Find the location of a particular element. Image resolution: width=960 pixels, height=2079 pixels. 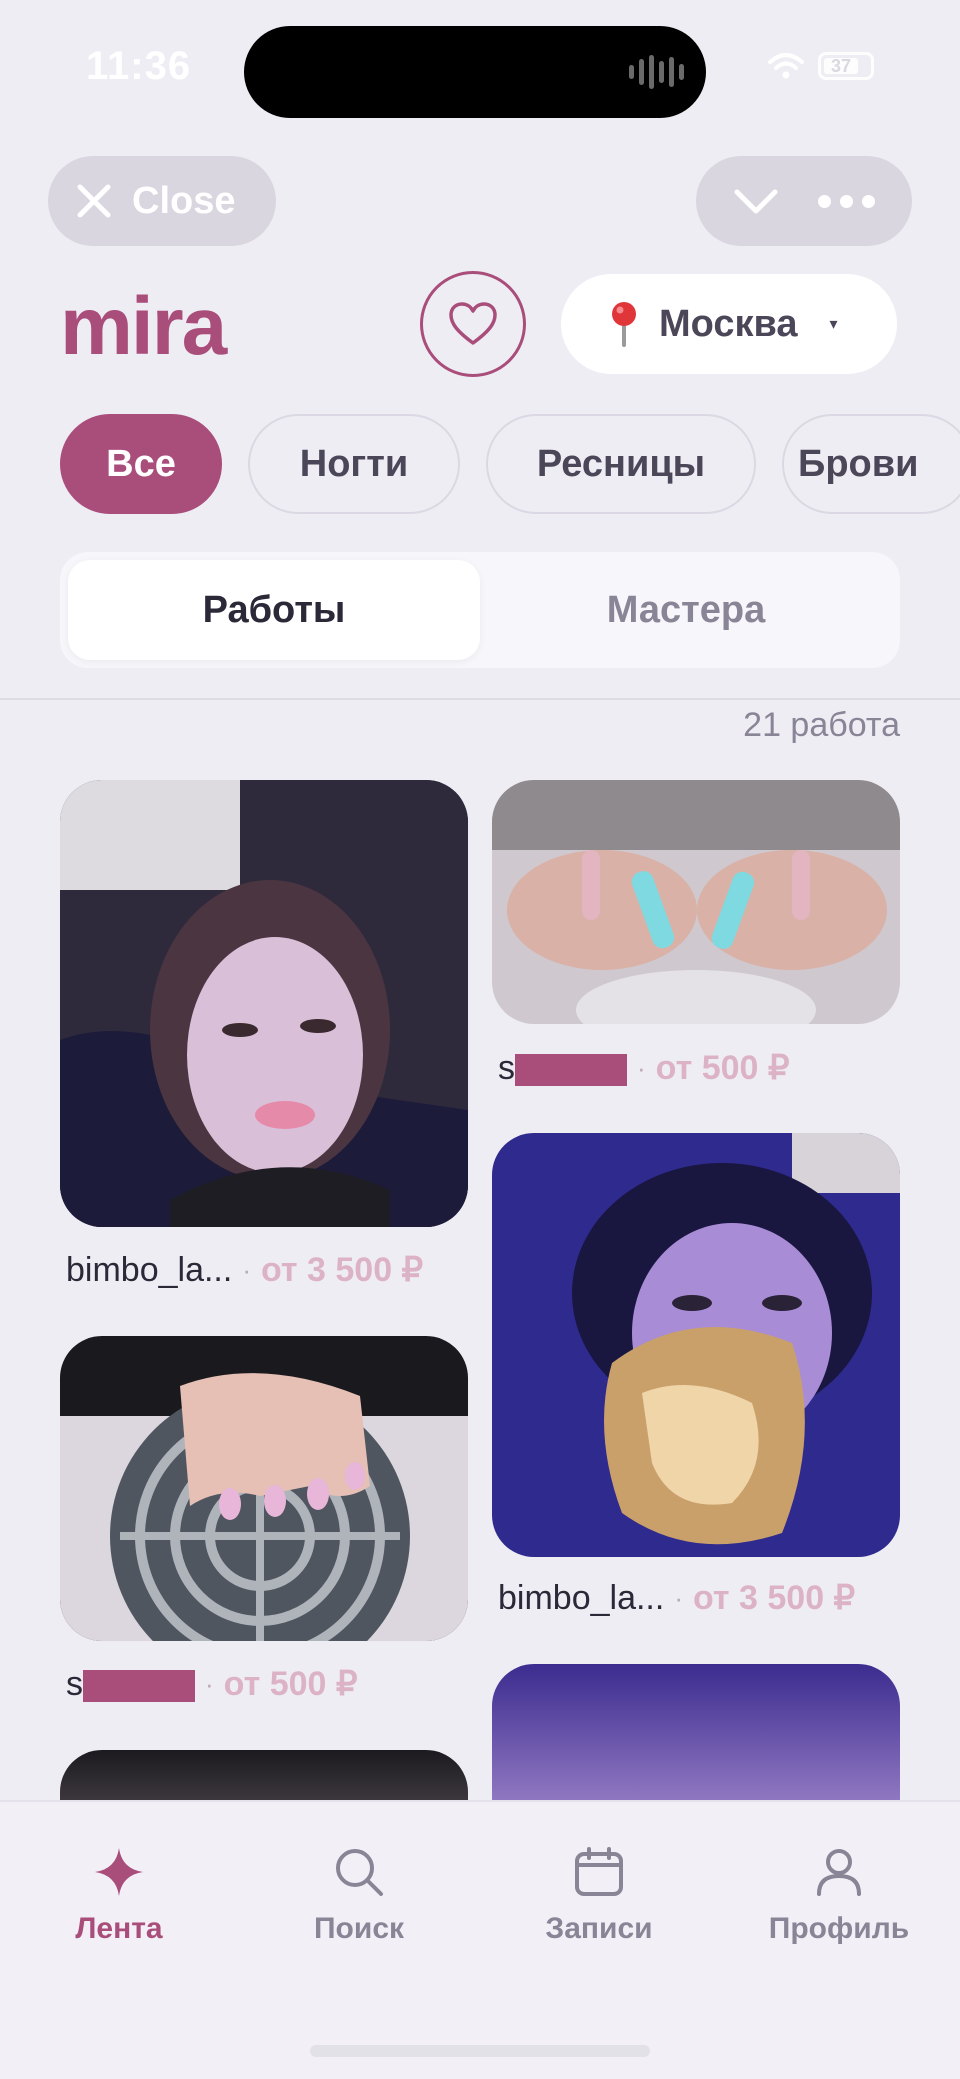

battery-level: 37 is located at coordinates (841, 66).